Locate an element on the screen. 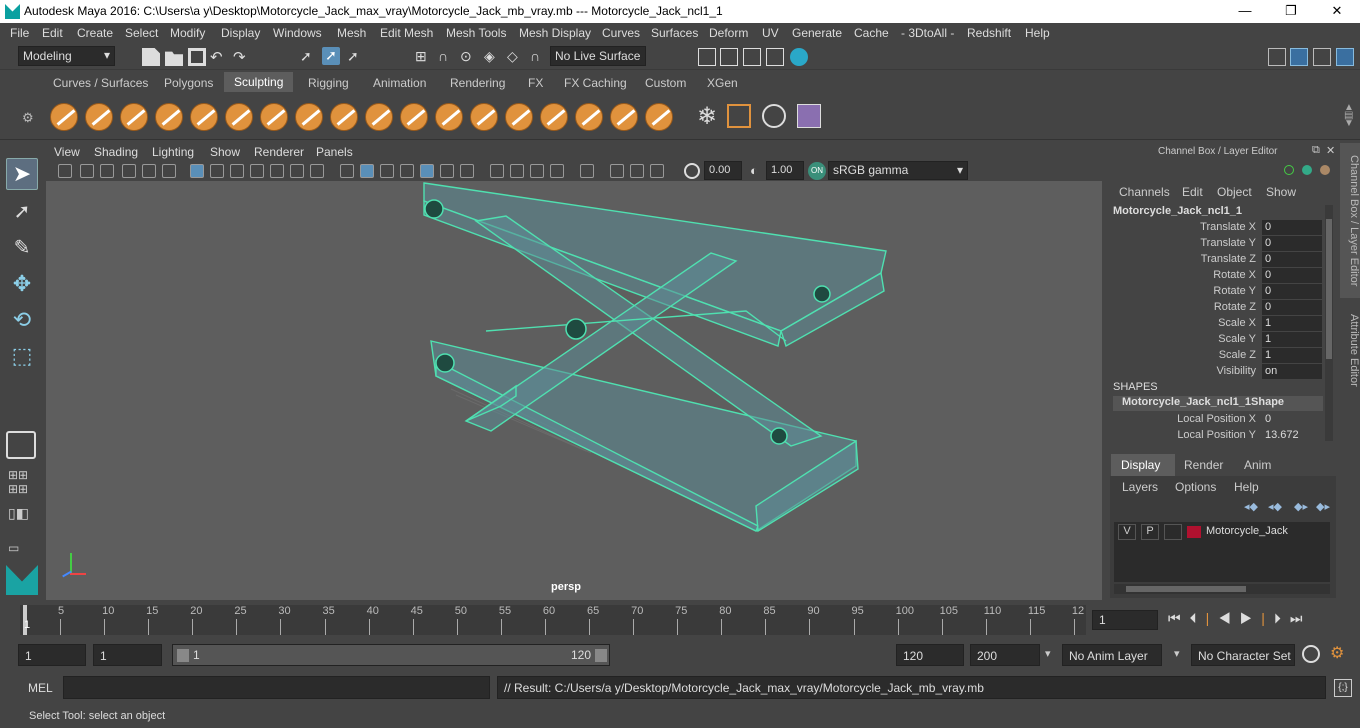 Image resolution: width=1360 pixels, height=728 pixels. shelf-tab-fx: FX is located at coordinates (535, 83).